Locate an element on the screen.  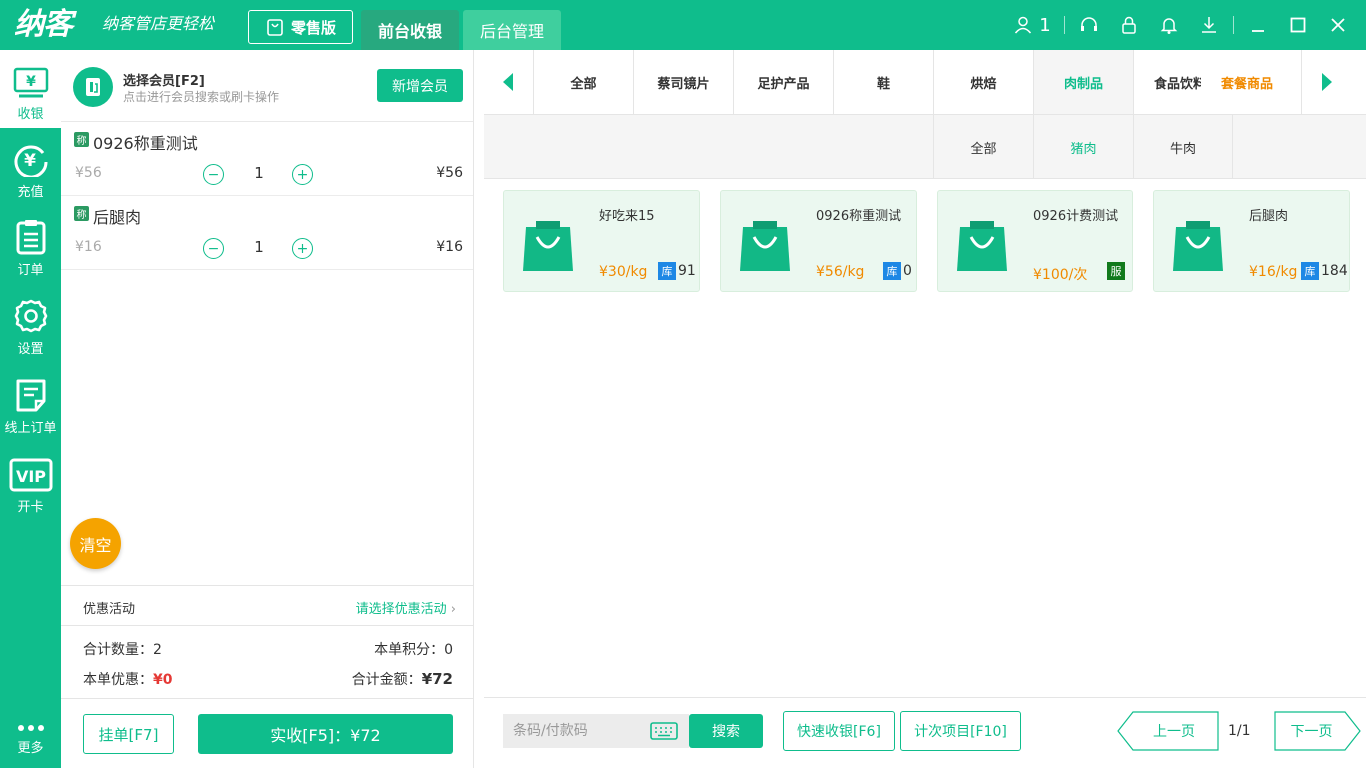
svg-text: VIP is located at coordinates (30, 476).